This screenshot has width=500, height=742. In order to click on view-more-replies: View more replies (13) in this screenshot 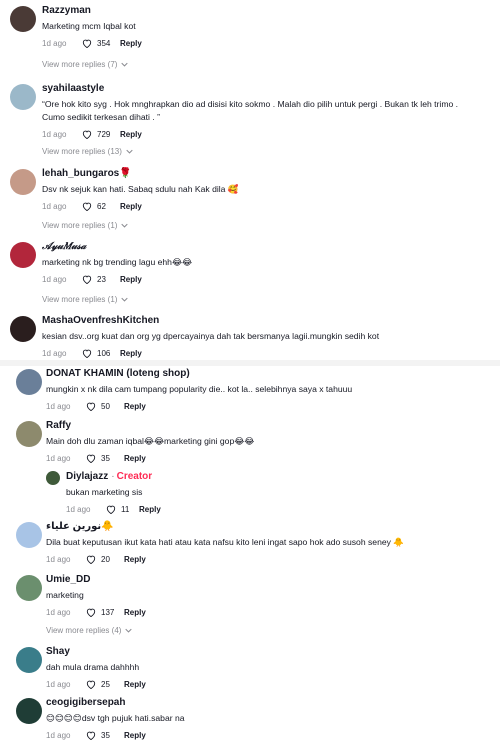, I will do `click(87, 151)`.